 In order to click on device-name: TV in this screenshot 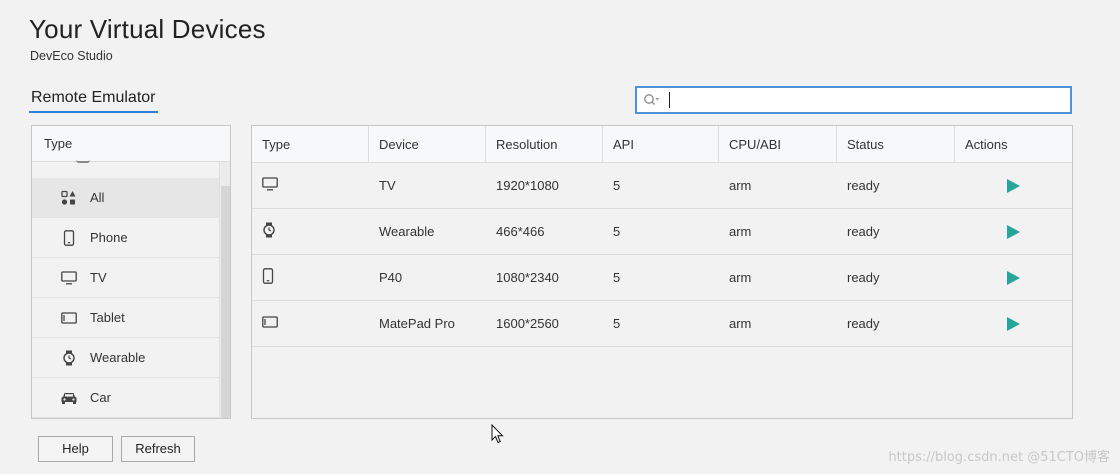, I will do `click(387, 185)`.